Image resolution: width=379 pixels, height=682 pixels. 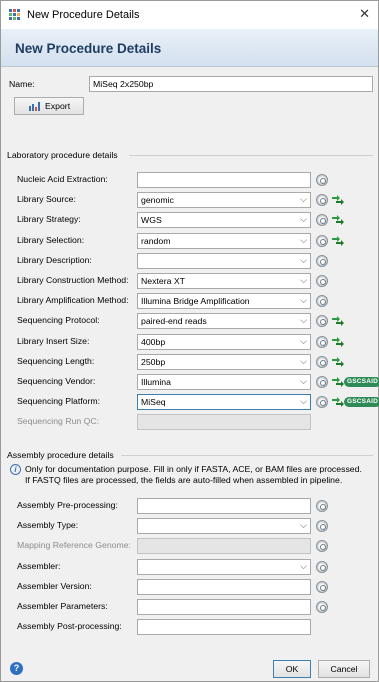 What do you see at coordinates (62, 179) in the screenshot?
I see `field-label: Nucleic Acid Extraction:` at bounding box center [62, 179].